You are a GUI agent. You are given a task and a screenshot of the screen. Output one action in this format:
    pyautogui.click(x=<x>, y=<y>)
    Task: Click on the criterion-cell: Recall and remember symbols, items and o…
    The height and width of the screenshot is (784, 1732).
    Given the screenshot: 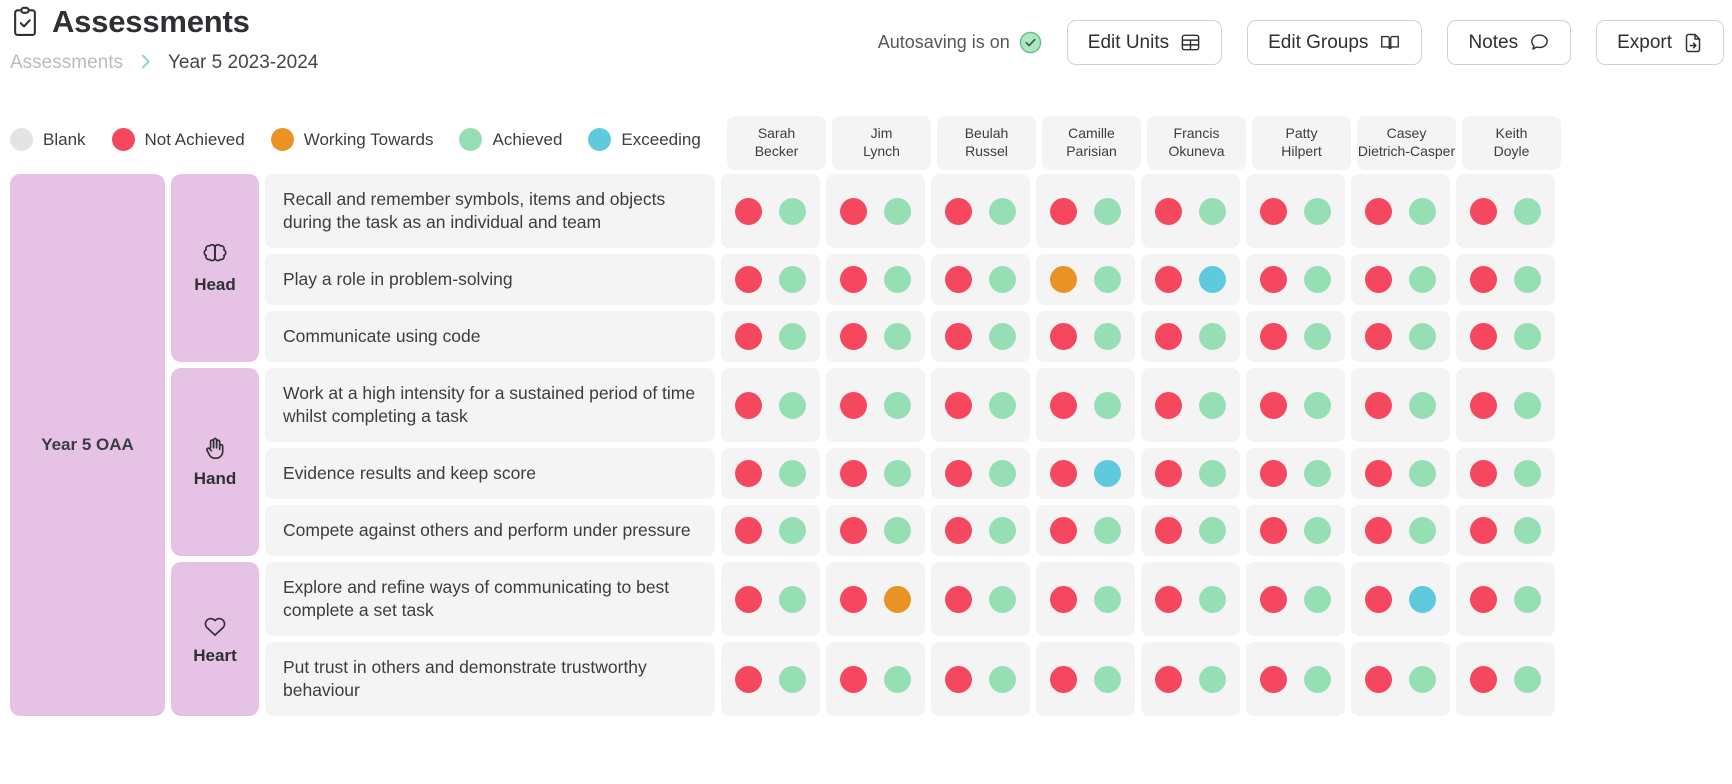 What is the action you would take?
    pyautogui.click(x=490, y=211)
    